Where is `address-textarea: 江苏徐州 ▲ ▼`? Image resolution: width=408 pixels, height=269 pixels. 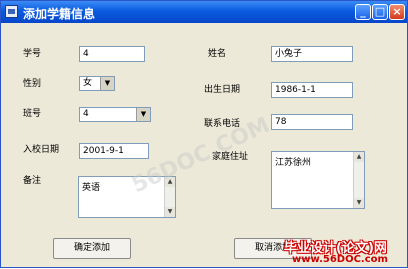
address-textarea: 江苏徐州 ▲ ▼ is located at coordinates (318, 180).